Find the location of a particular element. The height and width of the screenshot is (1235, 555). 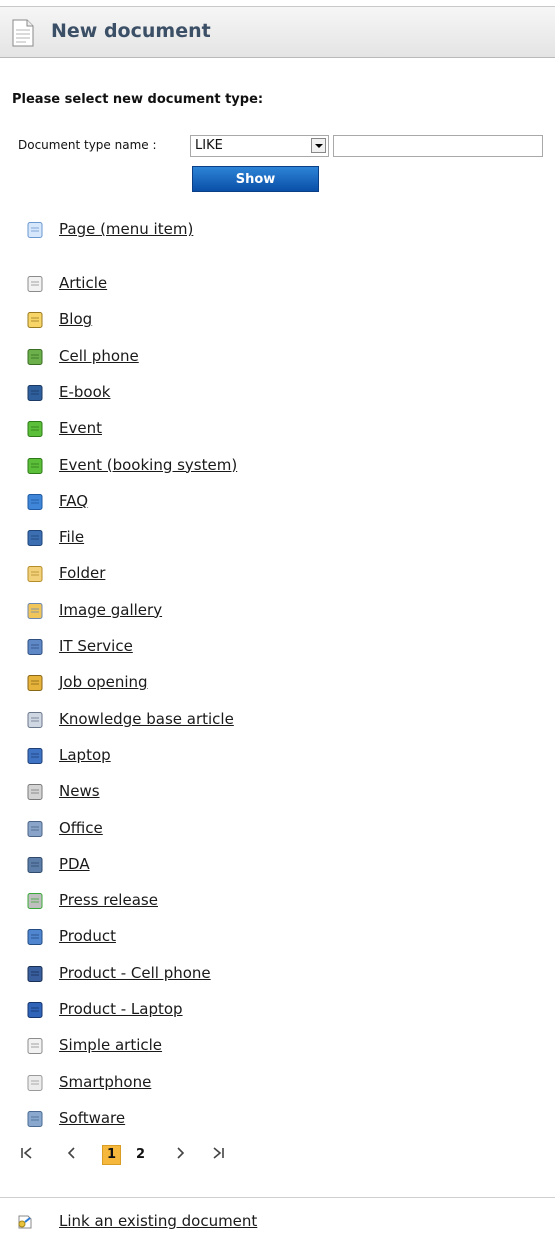

previous-page-icon is located at coordinates (72, 1155).